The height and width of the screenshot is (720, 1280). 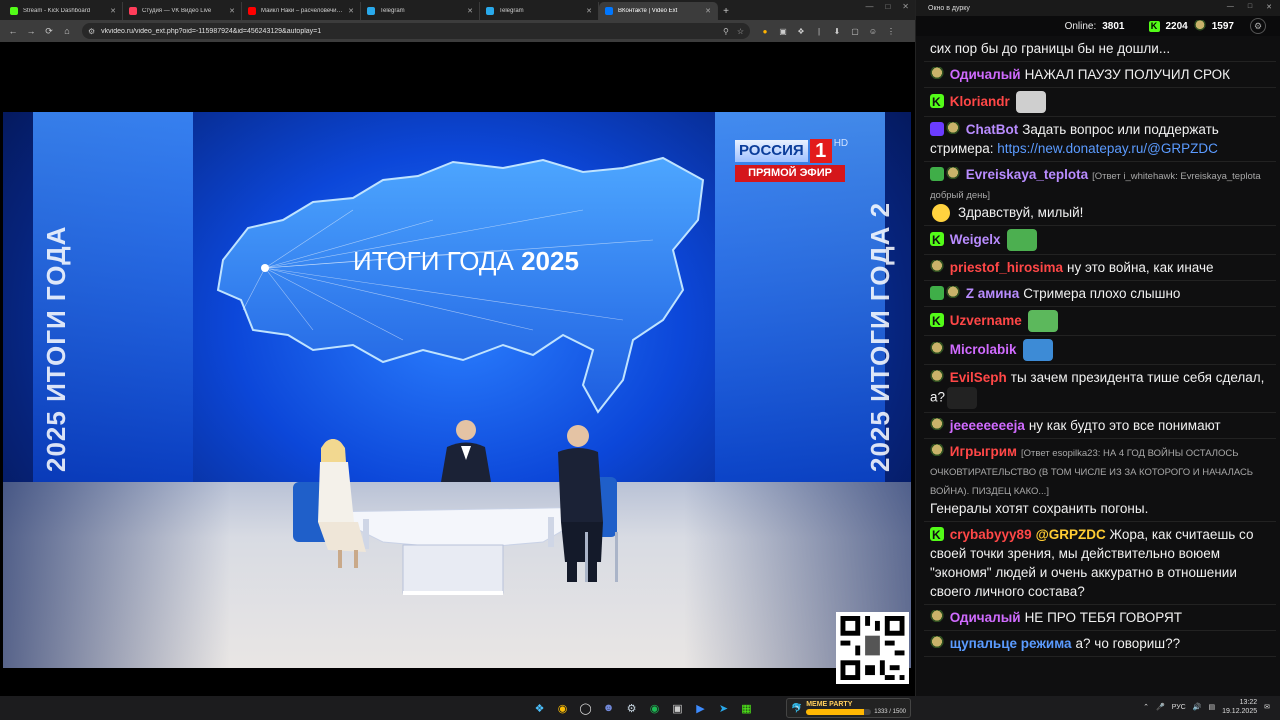 I want to click on extension-icon: ▣, so click(x=783, y=31).